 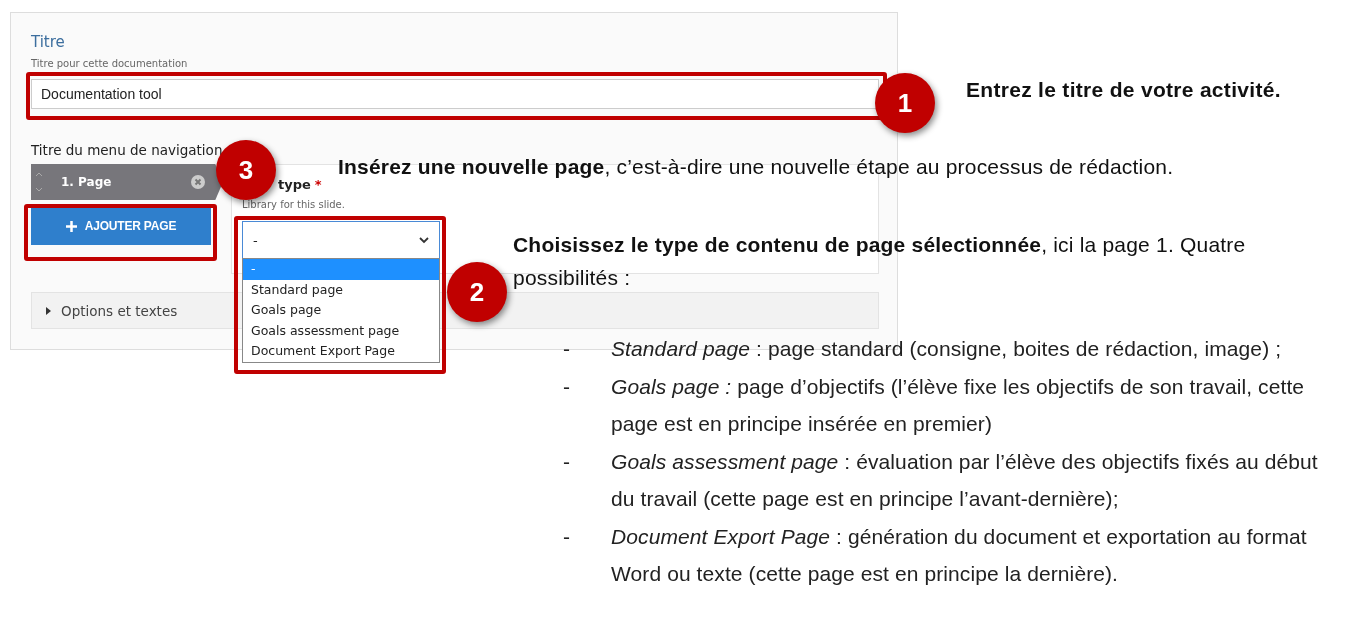 What do you see at coordinates (109, 63) in the screenshot?
I see `field-hint: Titre pour cette documentation` at bounding box center [109, 63].